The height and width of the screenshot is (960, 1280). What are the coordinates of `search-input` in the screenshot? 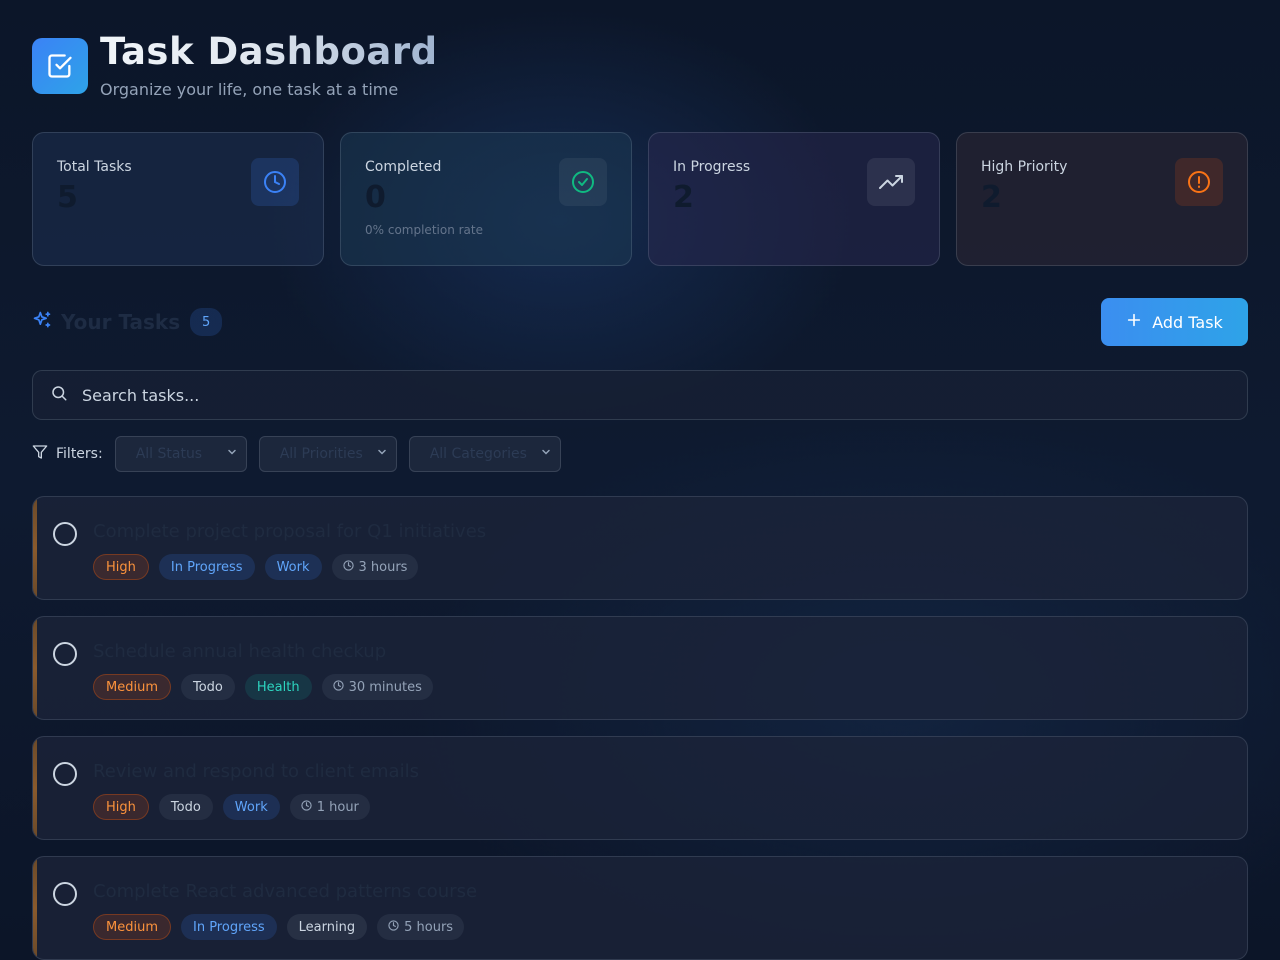 It's located at (632, 395).